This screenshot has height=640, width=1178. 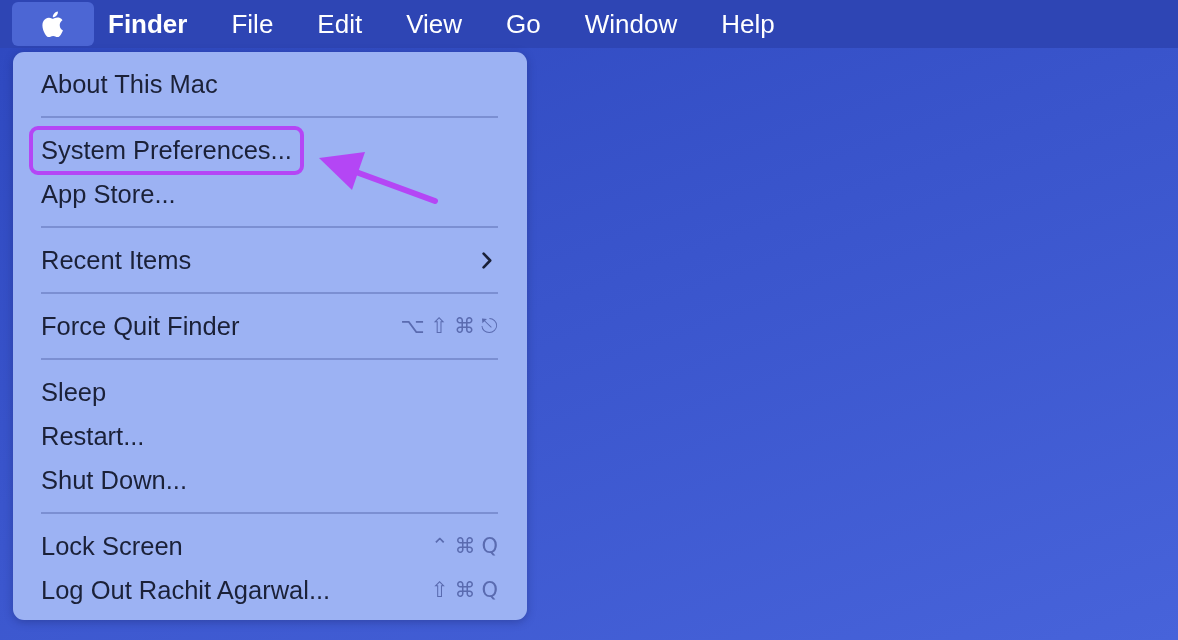 I want to click on menu-bar-item: File, so click(x=252, y=24).